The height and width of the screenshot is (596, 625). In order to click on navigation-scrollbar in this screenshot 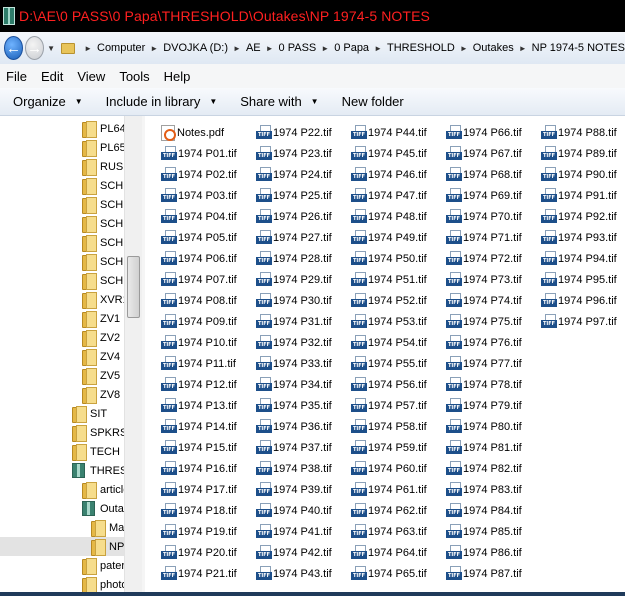, I will do `click(133, 356)`.